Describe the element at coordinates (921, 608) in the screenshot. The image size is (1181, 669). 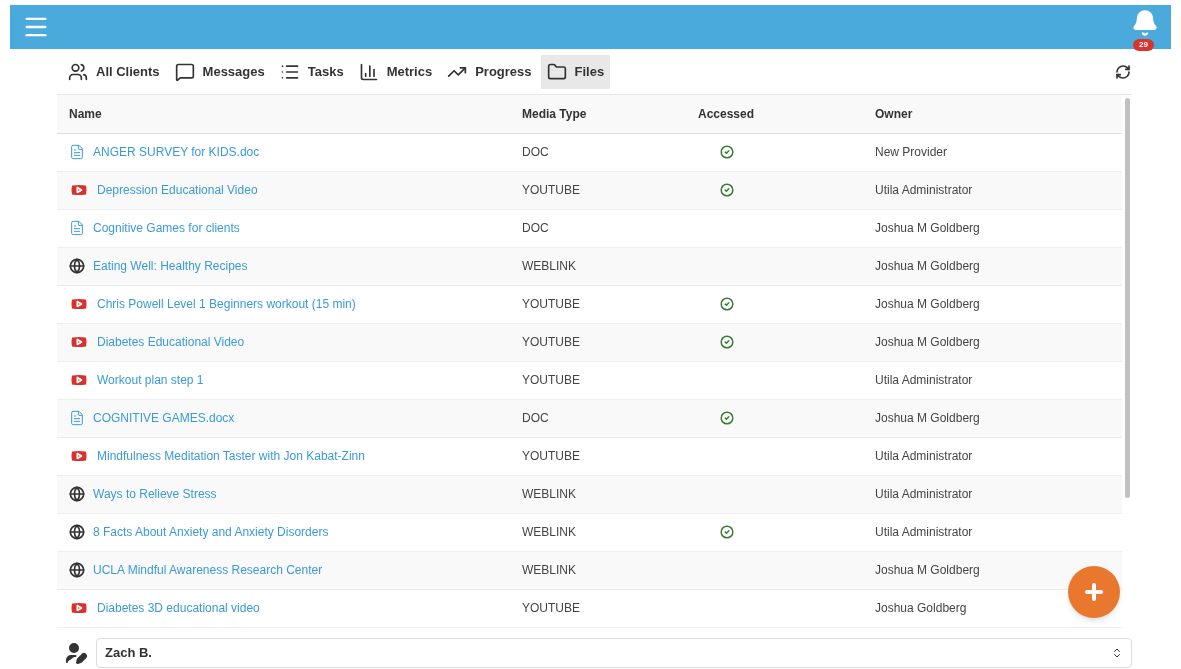
I see `table-cell: Joshua Goldberg` at that location.